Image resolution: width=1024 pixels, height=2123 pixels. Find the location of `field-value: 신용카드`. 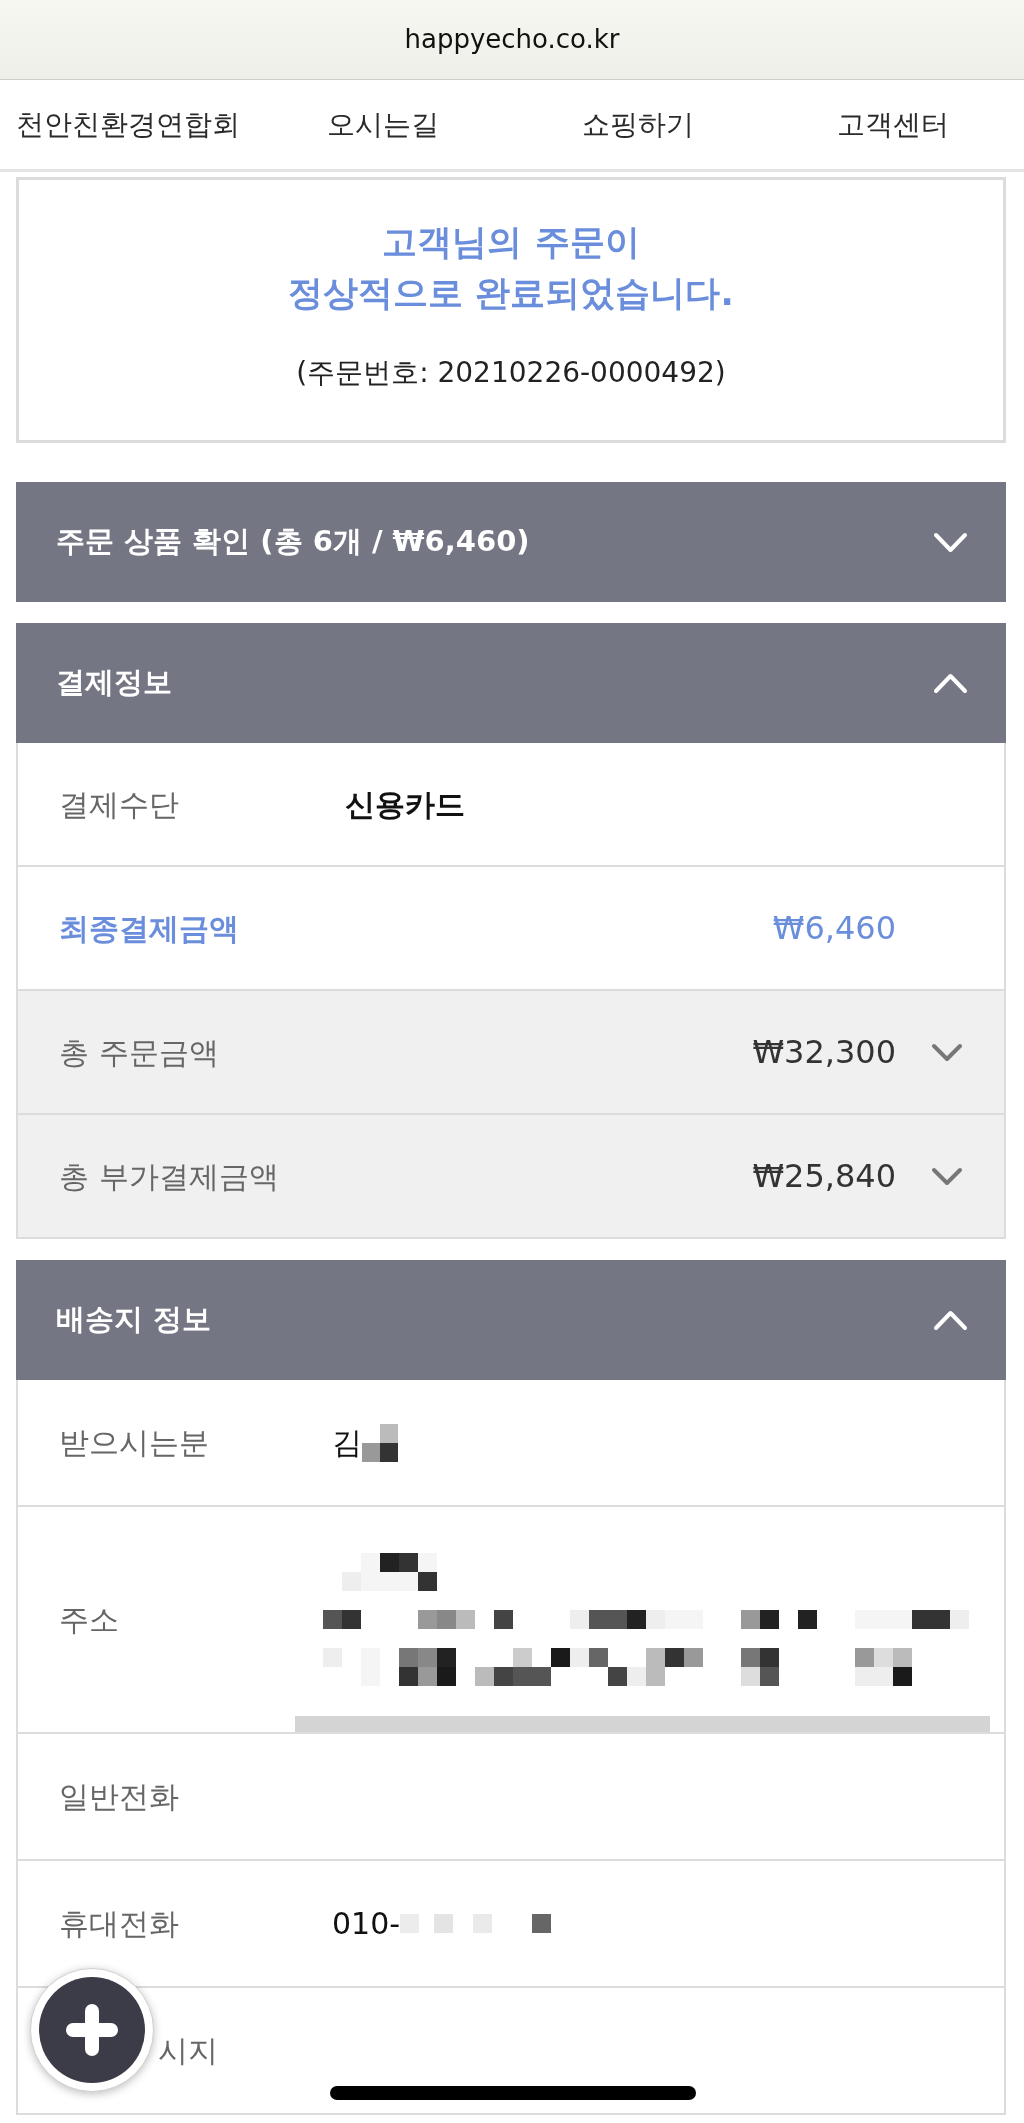

field-value: 신용카드 is located at coordinates (405, 804).